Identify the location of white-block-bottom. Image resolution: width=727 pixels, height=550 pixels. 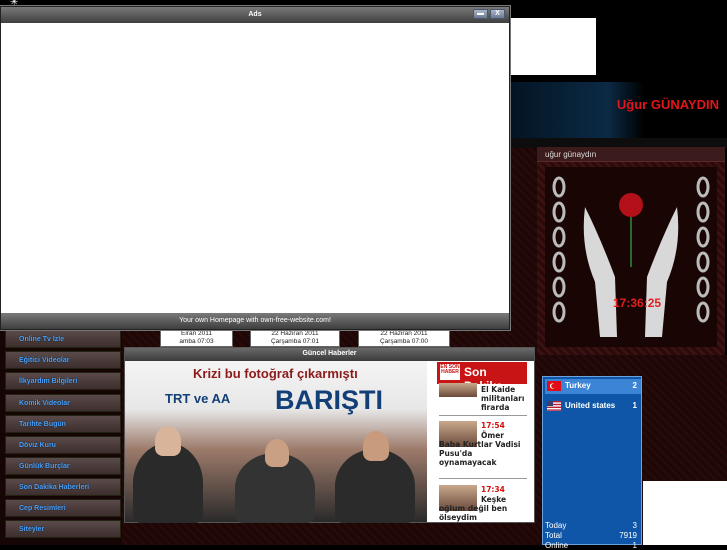
(685, 513).